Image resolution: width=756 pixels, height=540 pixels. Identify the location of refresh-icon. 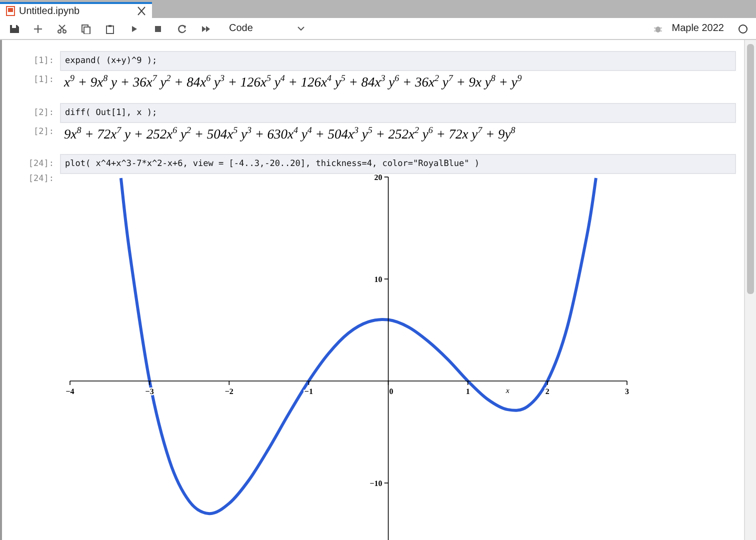
(182, 29).